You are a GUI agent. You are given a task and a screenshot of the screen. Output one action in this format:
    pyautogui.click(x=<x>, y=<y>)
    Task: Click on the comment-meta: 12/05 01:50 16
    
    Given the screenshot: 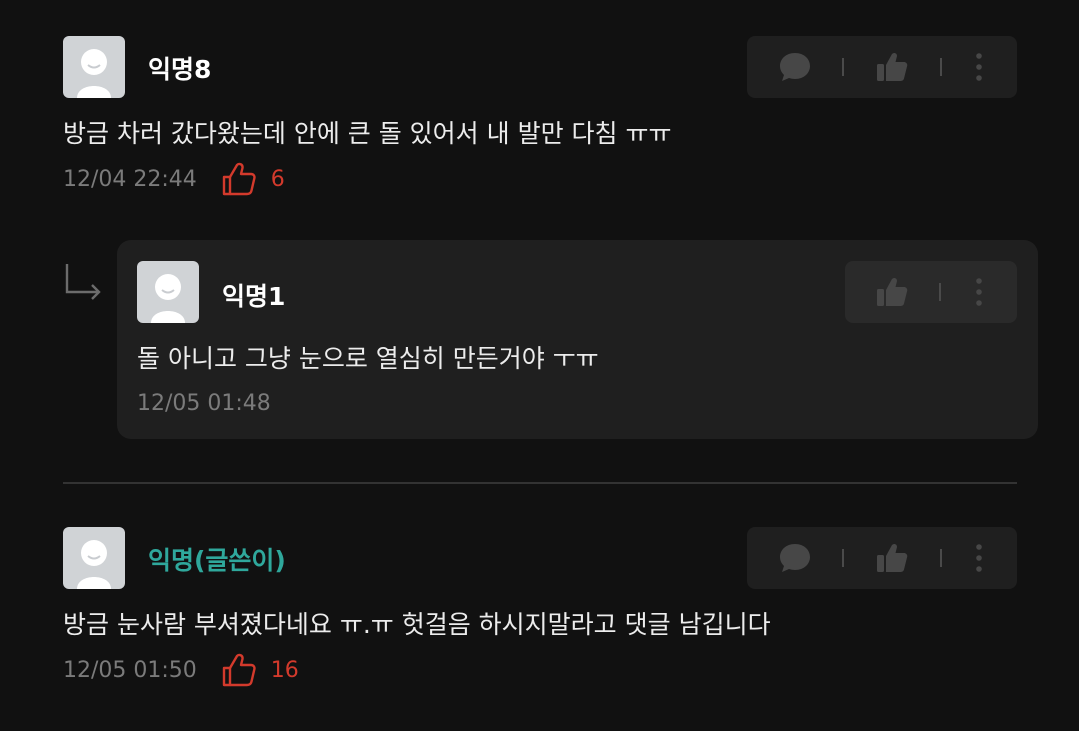 What is the action you would take?
    pyautogui.click(x=181, y=670)
    